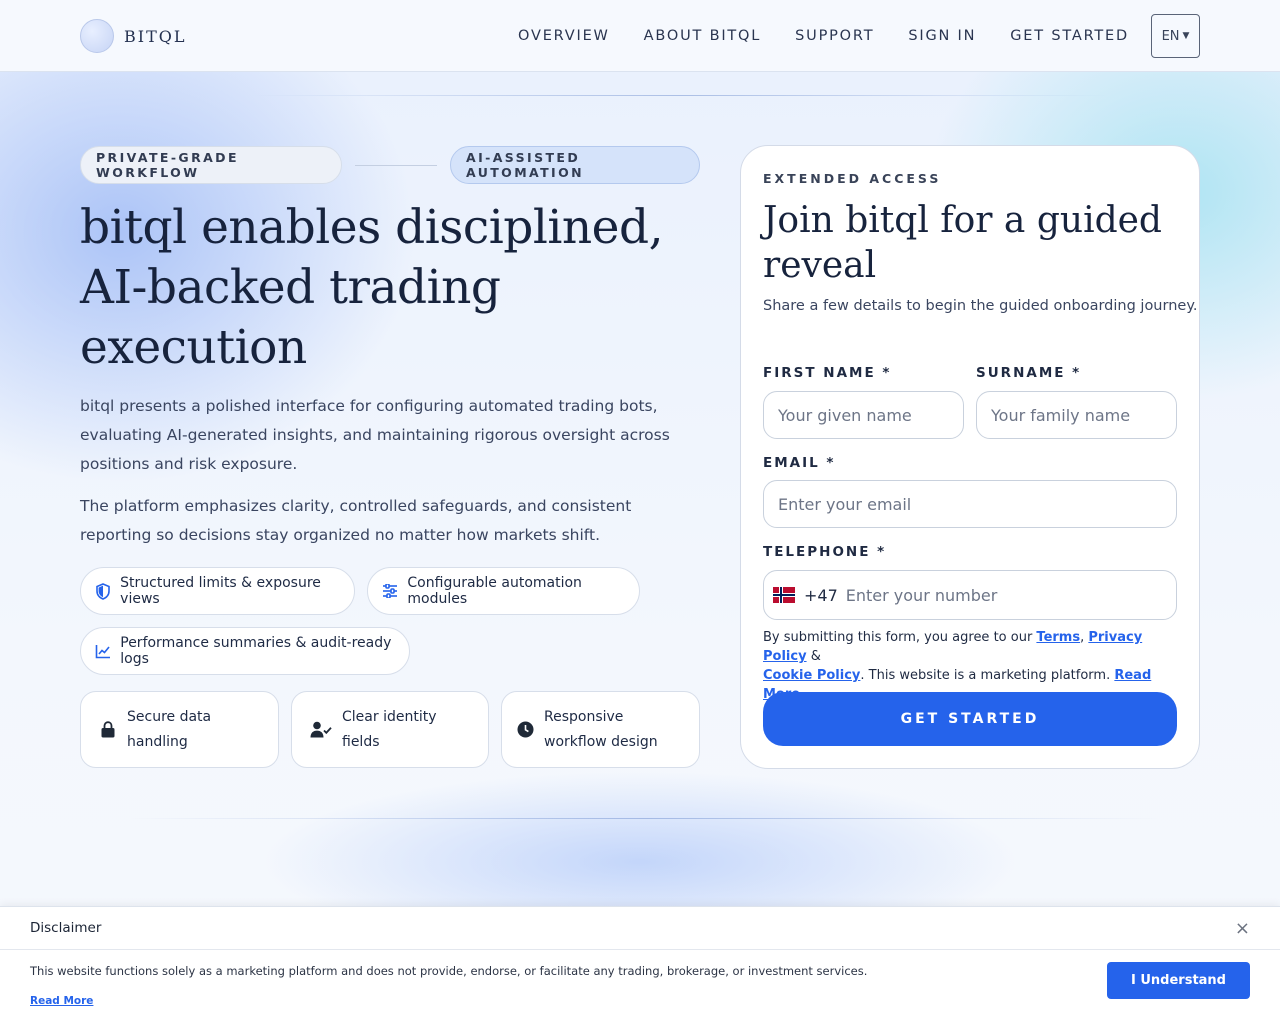 This screenshot has width=1280, height=1024. What do you see at coordinates (827, 373) in the screenshot?
I see `first-name-label: FIRST NAME *` at bounding box center [827, 373].